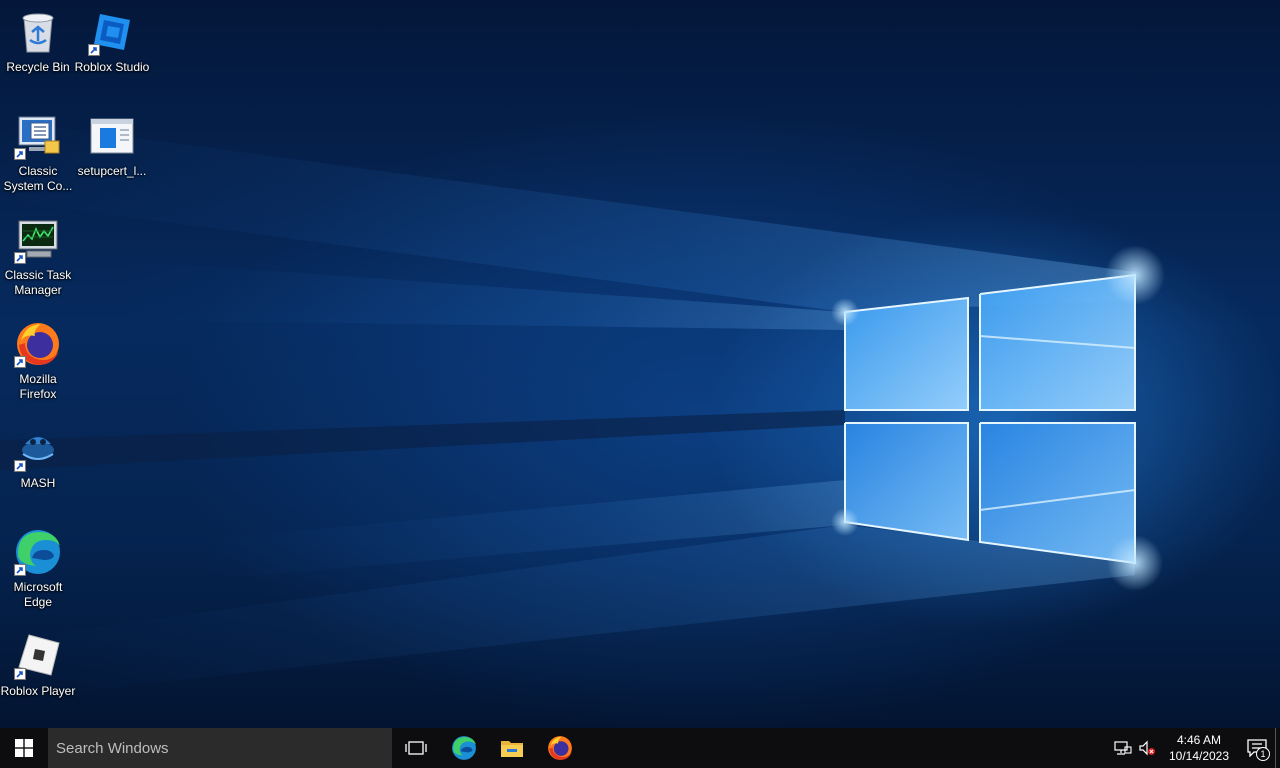 Image resolution: width=1280 pixels, height=768 pixels. What do you see at coordinates (1263, 754) in the screenshot?
I see `notification-badge: 1` at bounding box center [1263, 754].